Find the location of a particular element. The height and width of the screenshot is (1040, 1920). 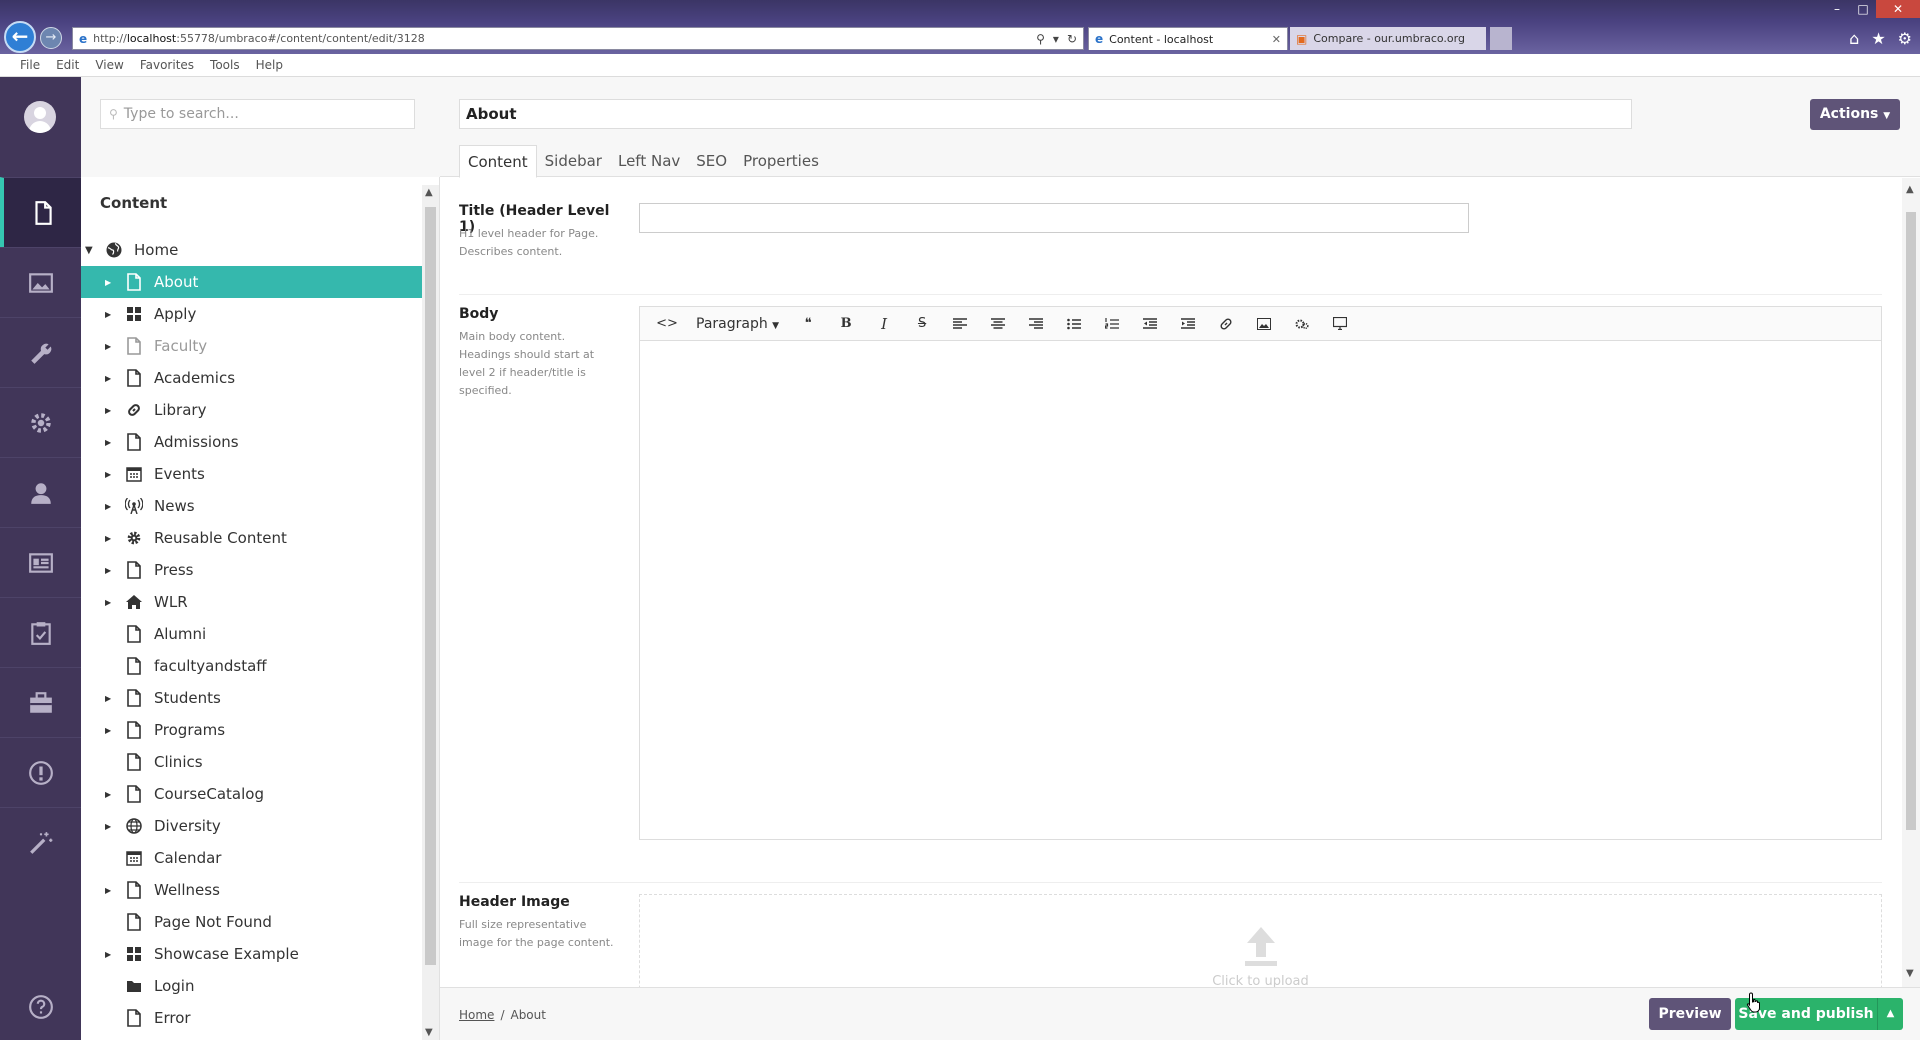

menu-view: View is located at coordinates (109, 65).